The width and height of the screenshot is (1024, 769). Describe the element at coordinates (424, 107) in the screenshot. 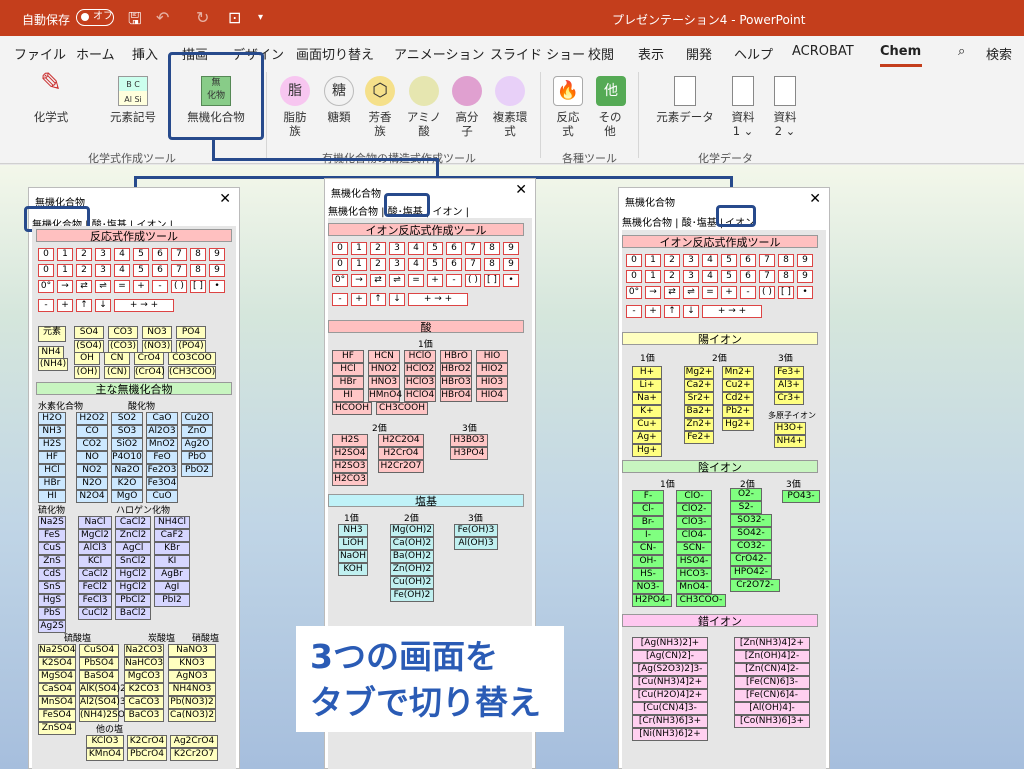

I see `amino-button: アミノ酸` at that location.